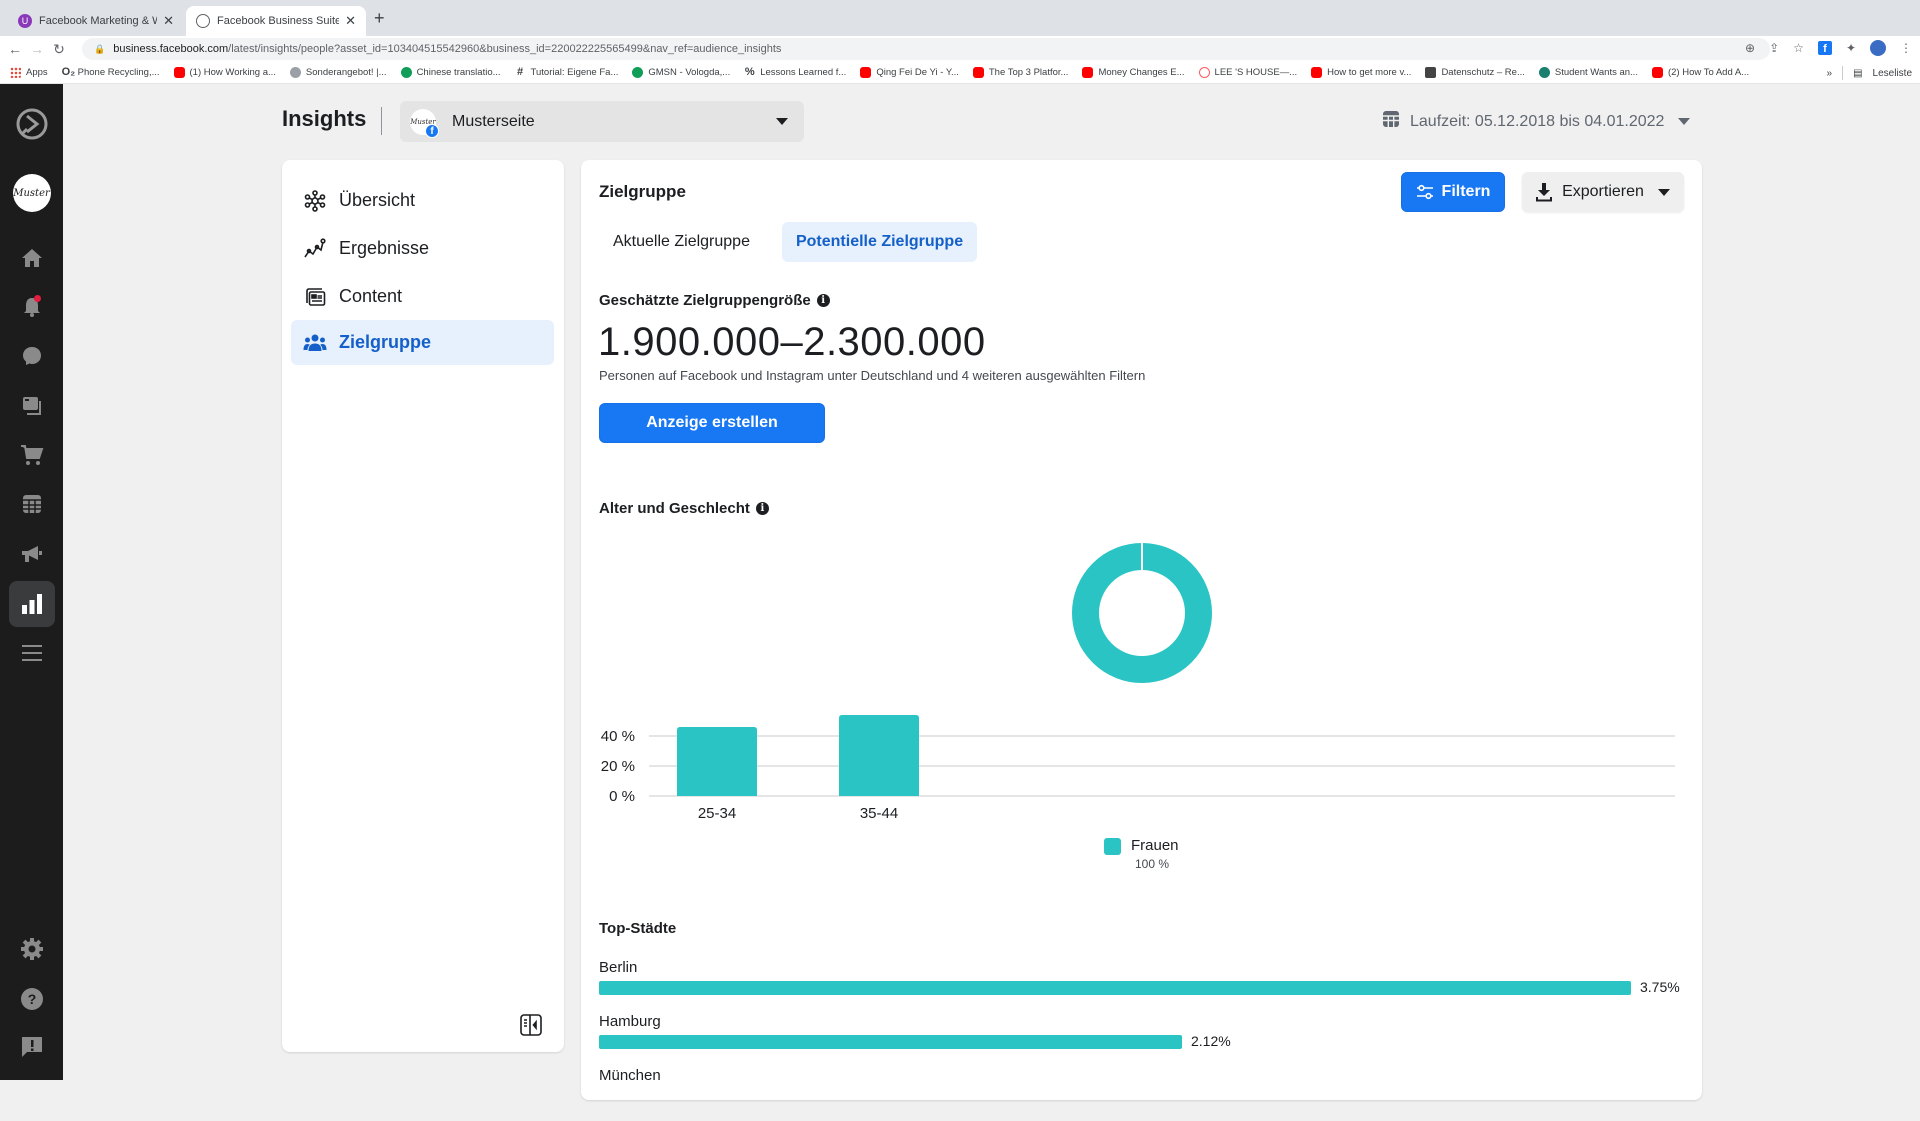 This screenshot has width=1920, height=1121. Describe the element at coordinates (31, 1047) in the screenshot. I see `feedback-icon` at that location.